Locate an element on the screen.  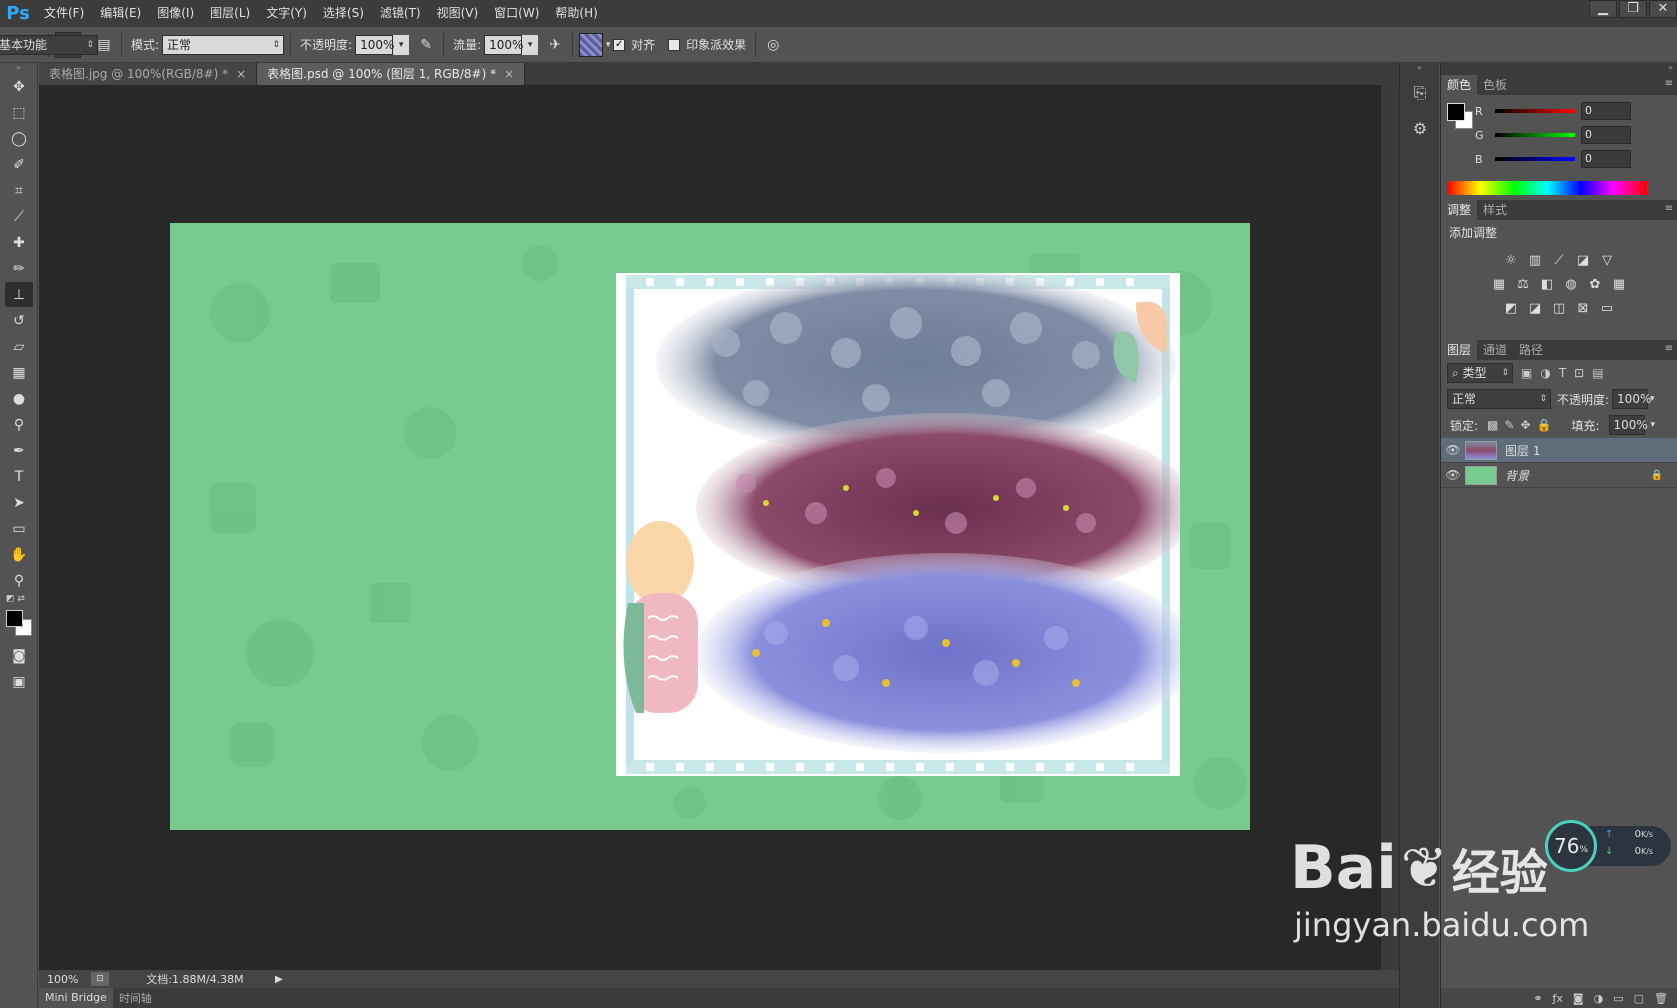
opacity-dropdown-icon: ▾ is located at coordinates (401, 44).